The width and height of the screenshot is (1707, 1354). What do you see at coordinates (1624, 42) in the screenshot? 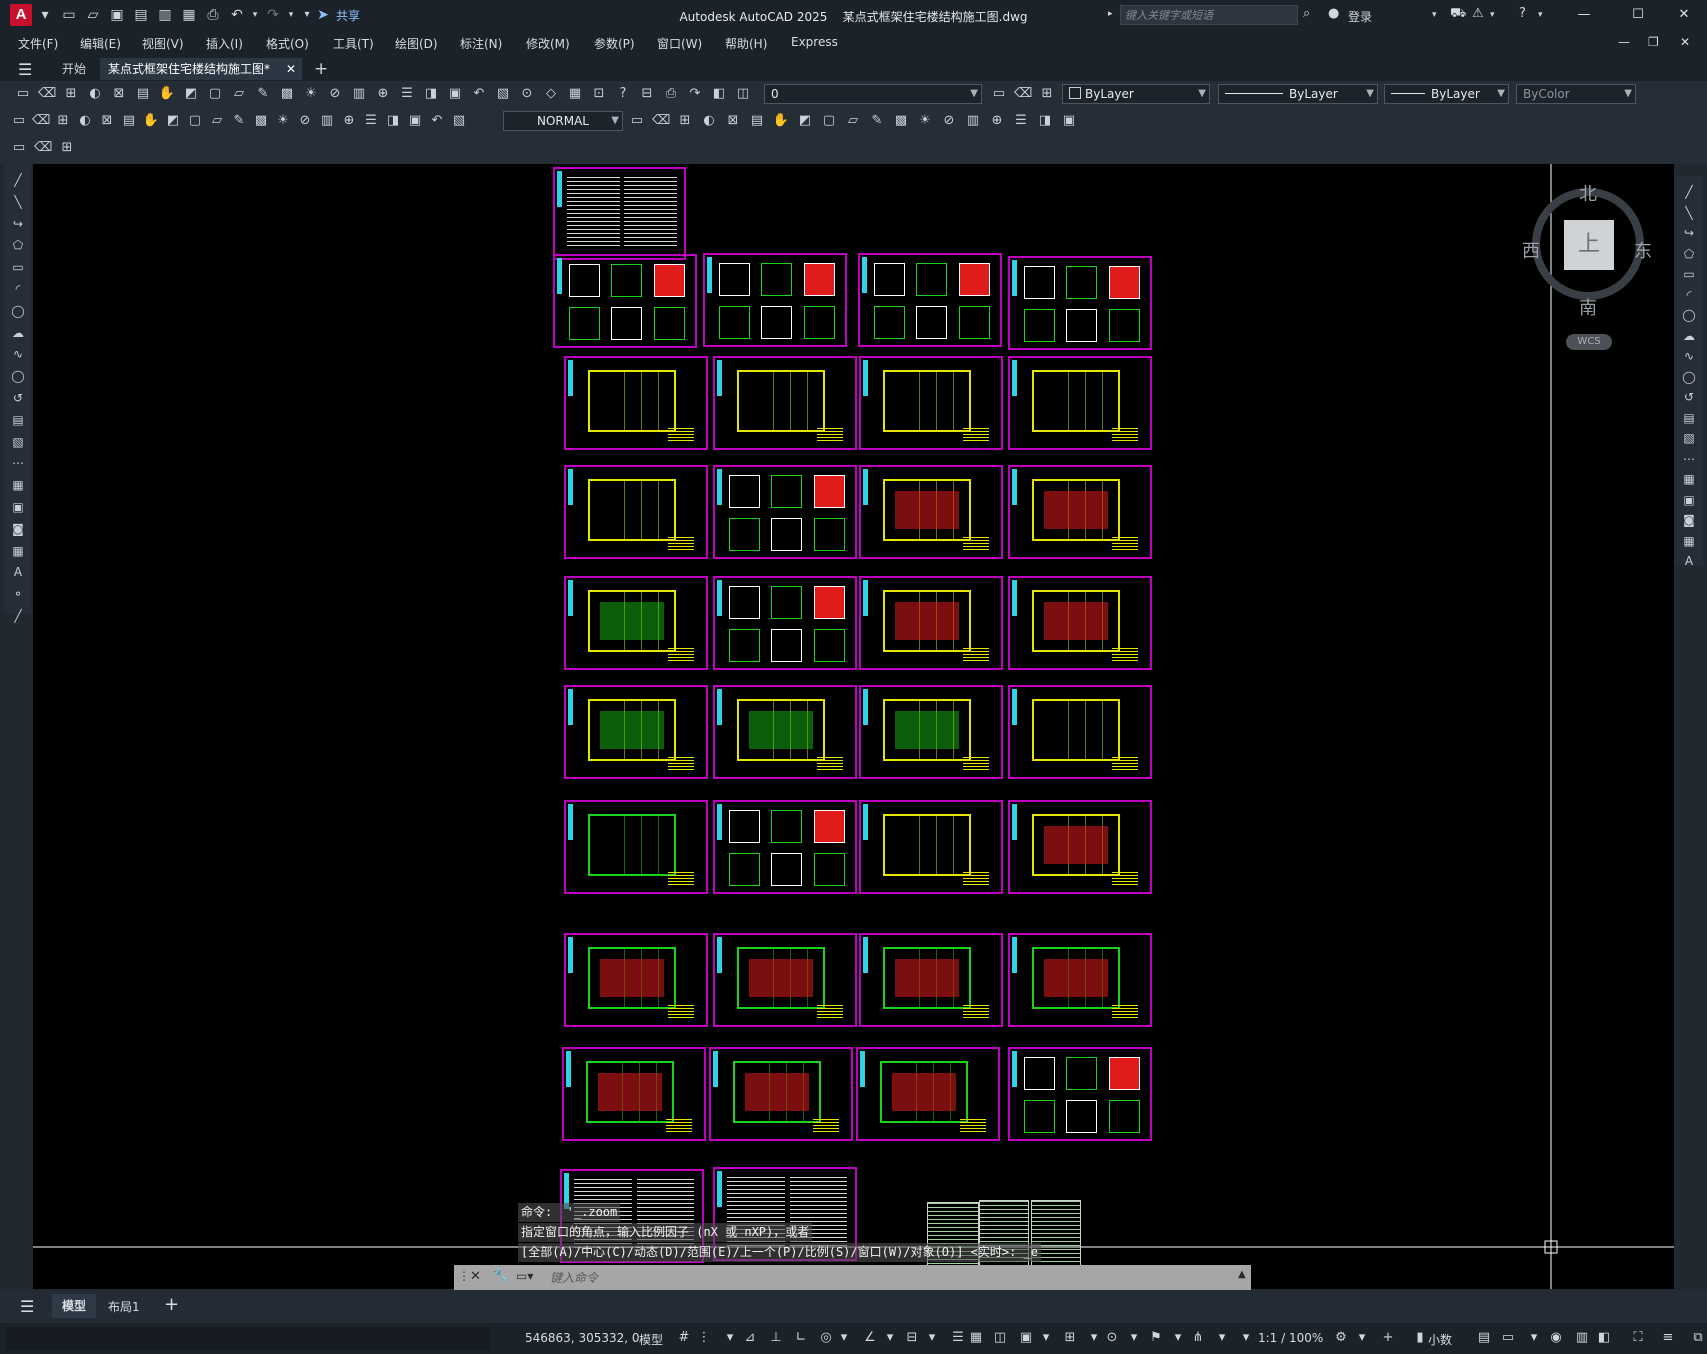
I see `doc-minimize-button: —` at bounding box center [1624, 42].